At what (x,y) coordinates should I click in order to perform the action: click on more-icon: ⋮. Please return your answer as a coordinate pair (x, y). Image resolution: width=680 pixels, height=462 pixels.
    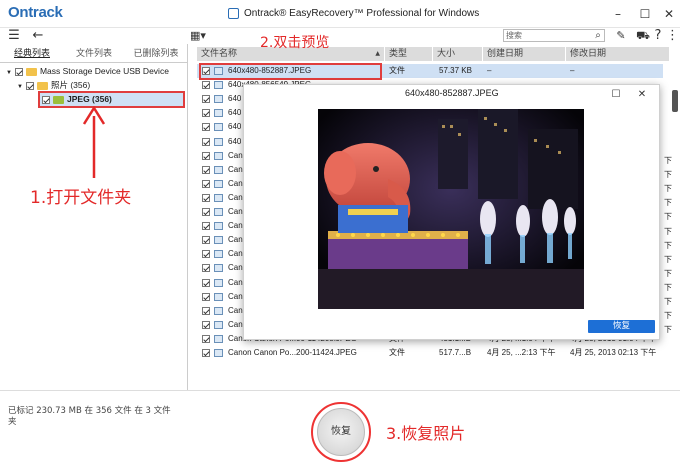
    Looking at the image, I should click on (672, 36).